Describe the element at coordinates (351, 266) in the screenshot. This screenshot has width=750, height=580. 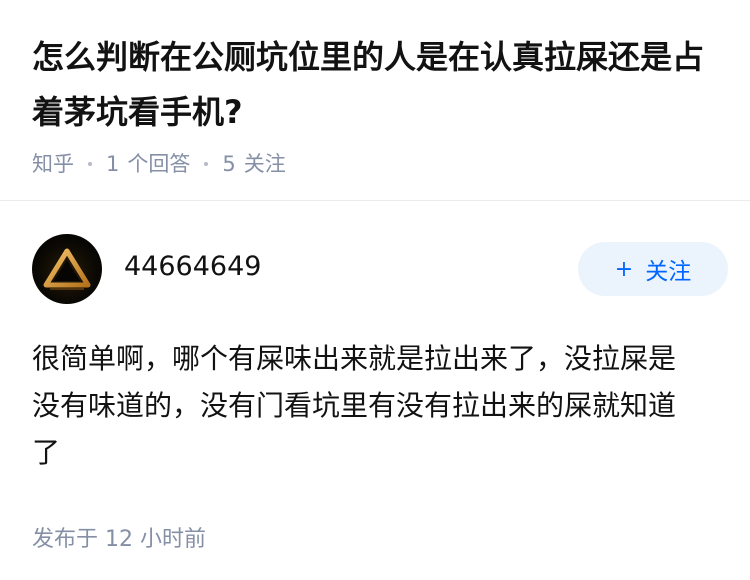
I see `author-name: 44664649` at that location.